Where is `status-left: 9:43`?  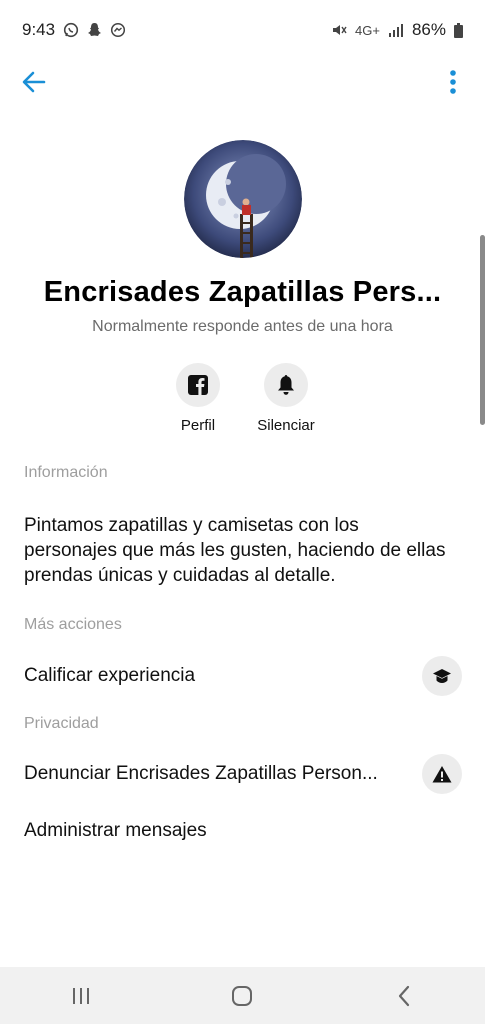
status-left: 9:43 is located at coordinates (74, 30).